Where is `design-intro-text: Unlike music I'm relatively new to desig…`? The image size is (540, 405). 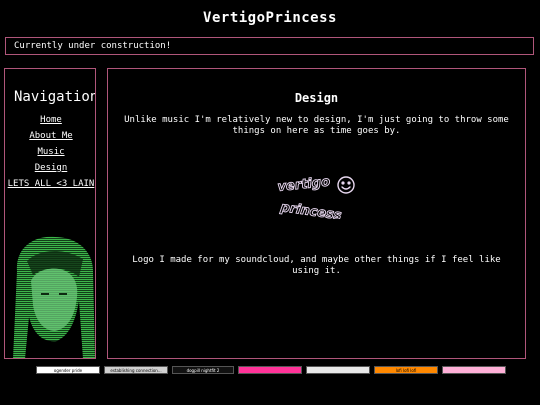
design-intro-text: Unlike music I'm relatively new to desig… is located at coordinates (316, 125).